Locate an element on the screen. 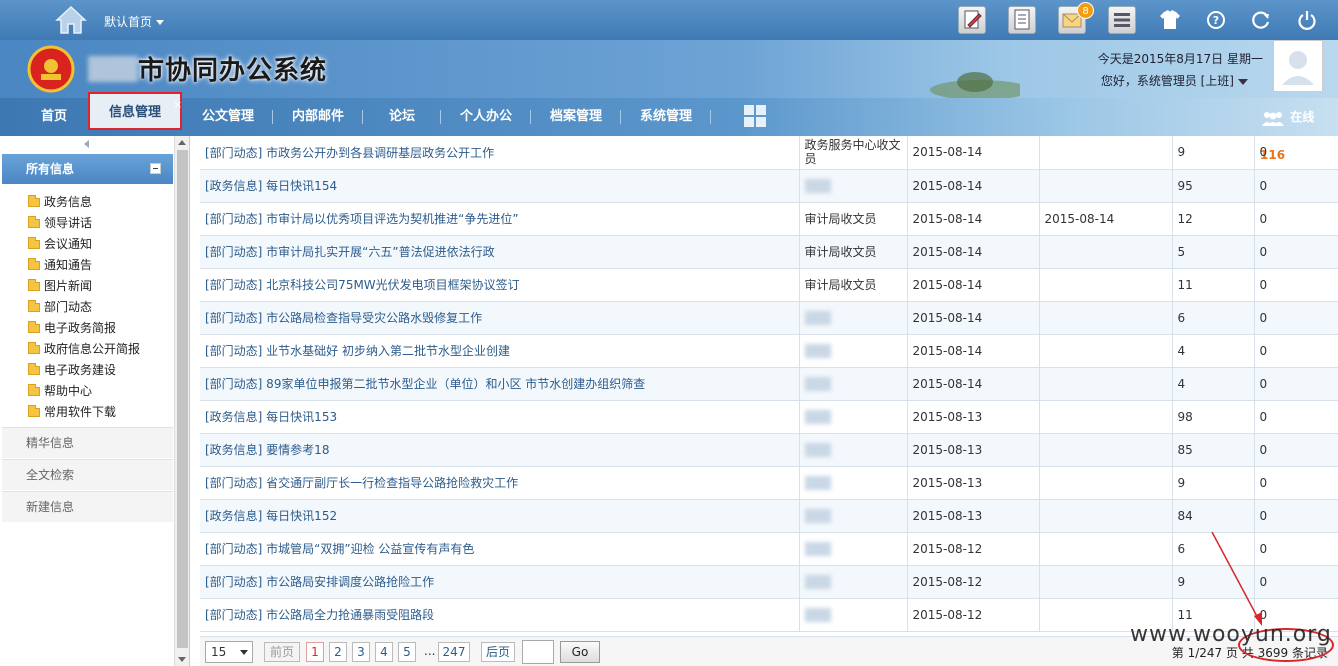 This screenshot has width=1338, height=666. table-row: [部门动态] 市公路局检查指导受灾公路水毁修复工作 2015-08-14 6 0 is located at coordinates (769, 318).